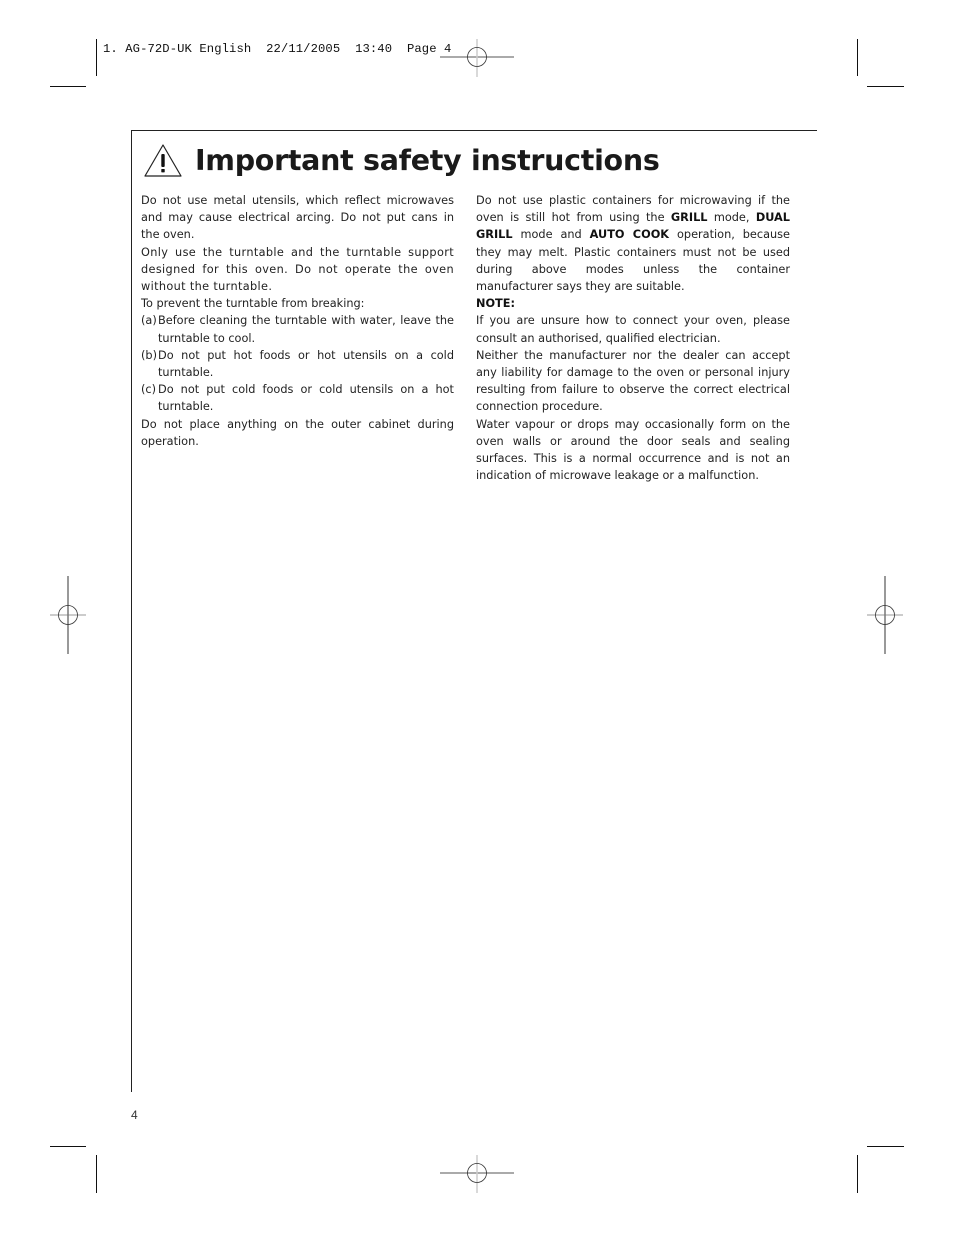  What do you see at coordinates (885, 615) in the screenshot?
I see `registration-mark-right-icon` at bounding box center [885, 615].